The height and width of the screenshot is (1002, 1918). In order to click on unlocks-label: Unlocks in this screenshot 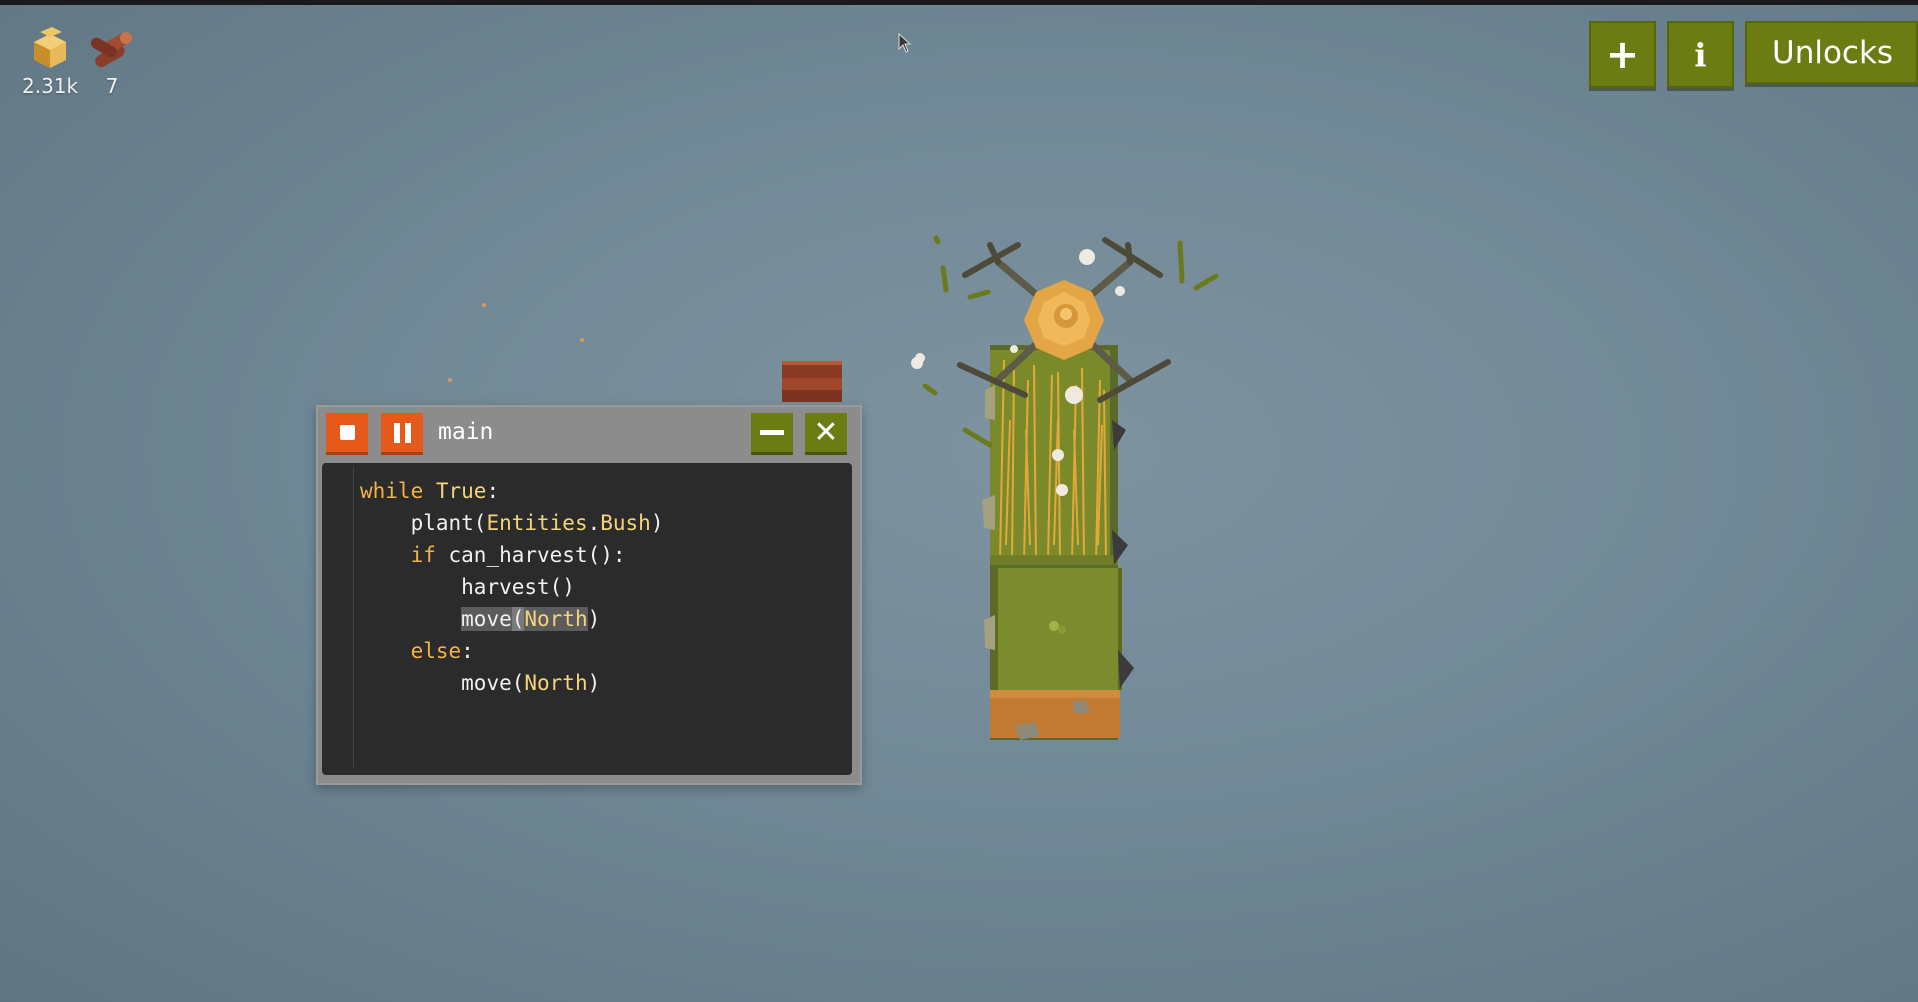, I will do `click(1833, 52)`.